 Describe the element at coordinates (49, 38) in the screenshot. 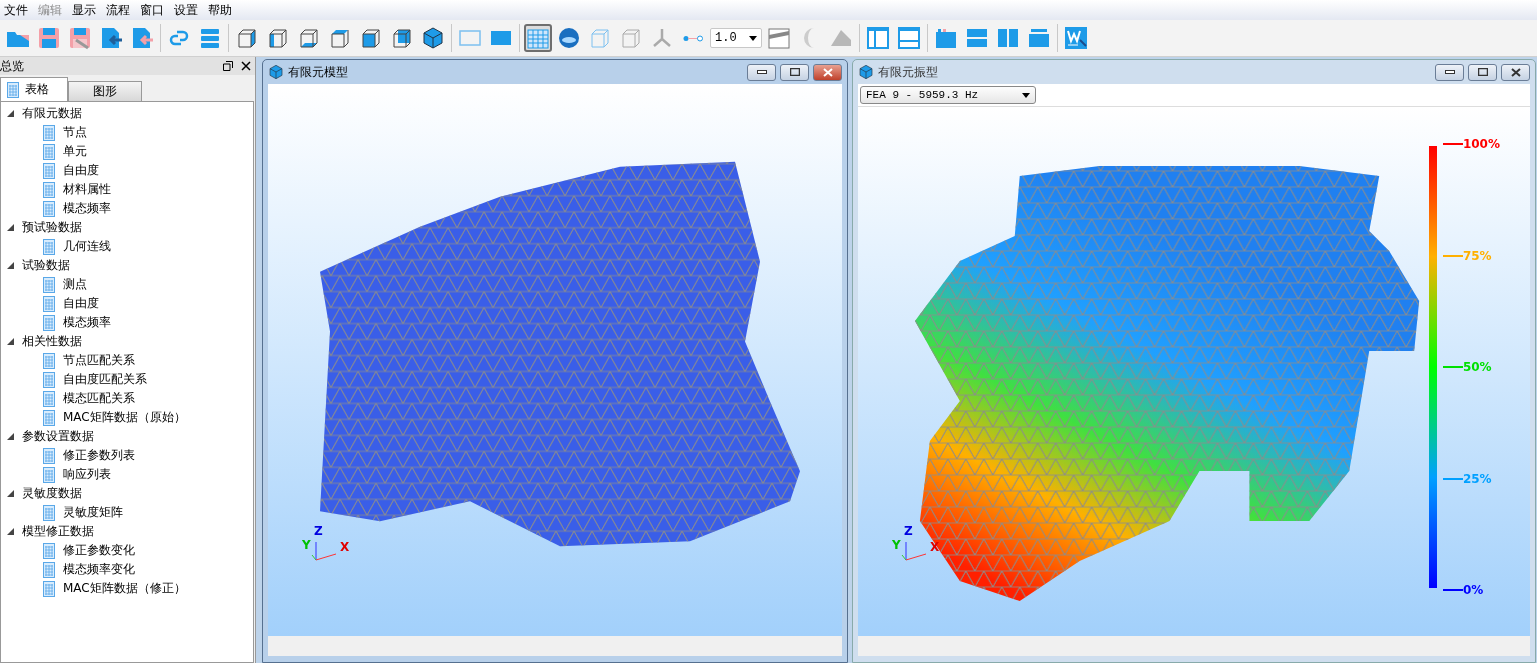

I see `save-icon` at that location.